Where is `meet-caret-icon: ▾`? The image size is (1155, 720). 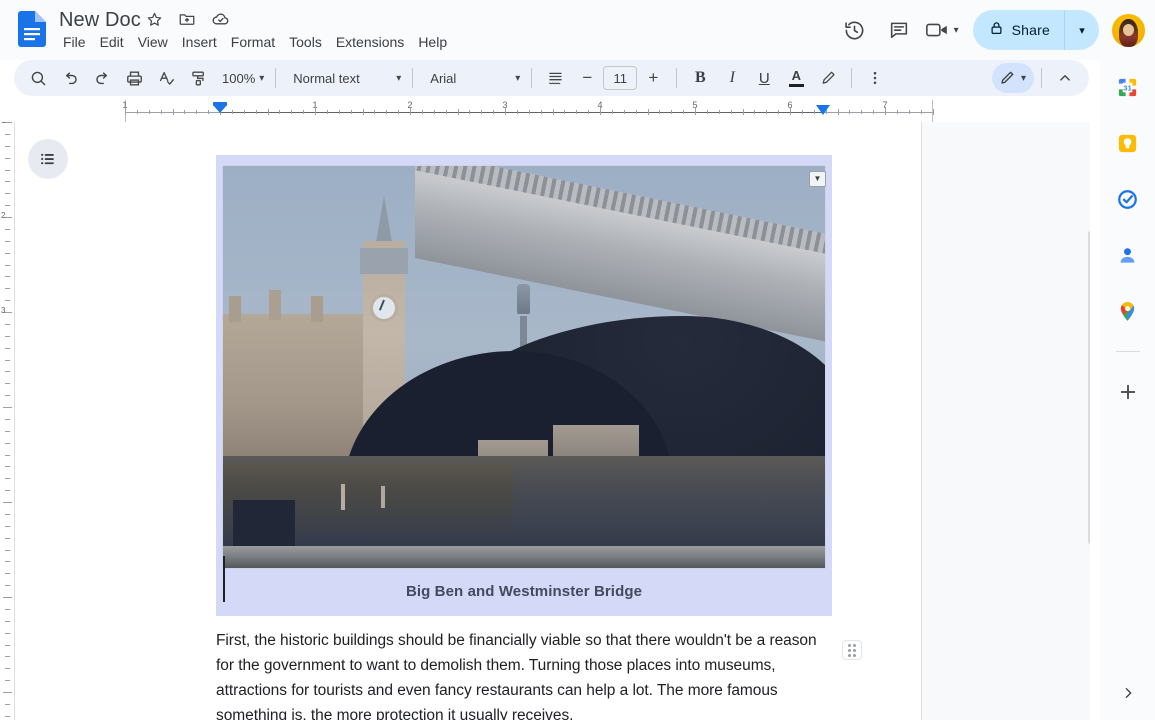 meet-caret-icon: ▾ is located at coordinates (956, 30).